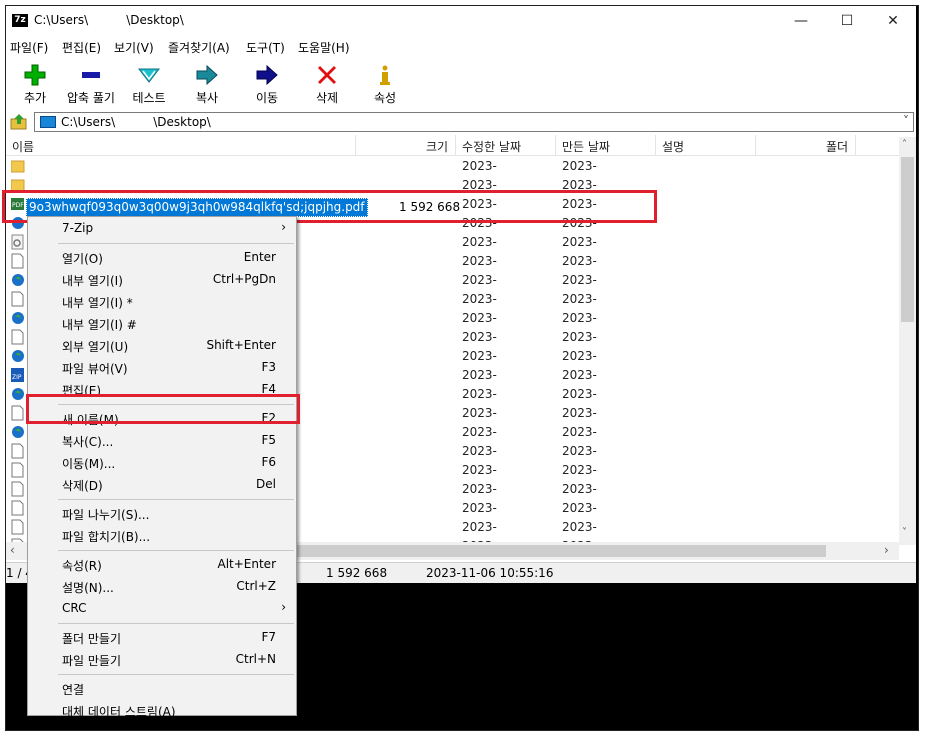 This screenshot has width=926, height=736. What do you see at coordinates (162, 280) in the screenshot?
I see `context-item-2: 내부 열기(I) Ctrl+PgDn` at bounding box center [162, 280].